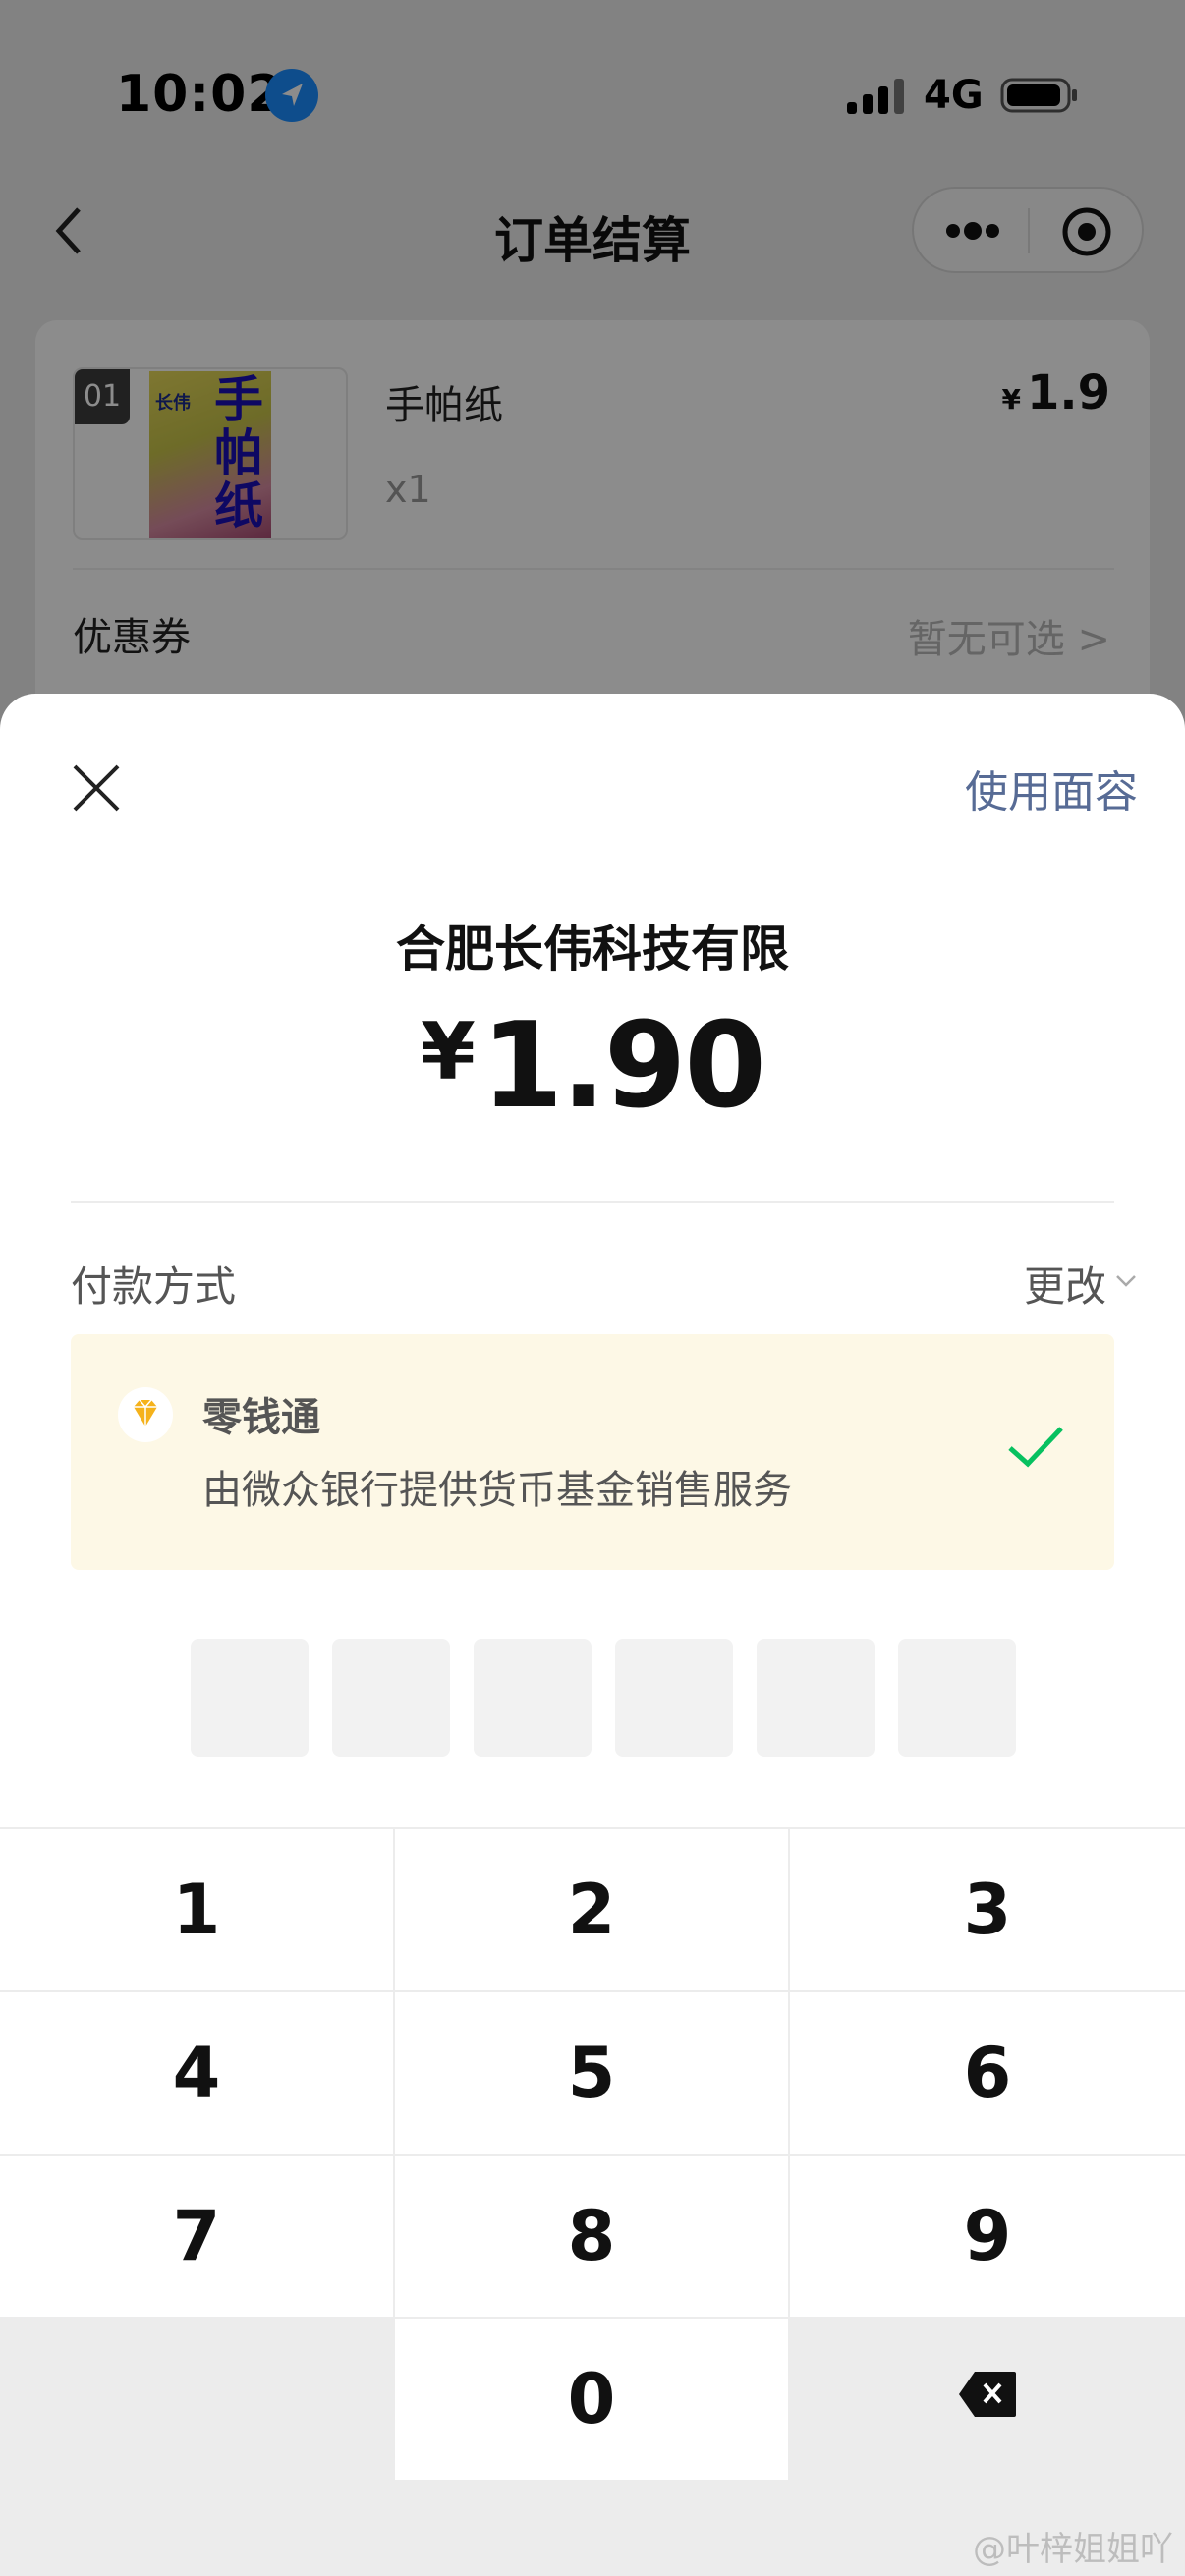 This screenshot has height=2576, width=1185. What do you see at coordinates (97, 787) in the screenshot?
I see `close-icon` at bounding box center [97, 787].